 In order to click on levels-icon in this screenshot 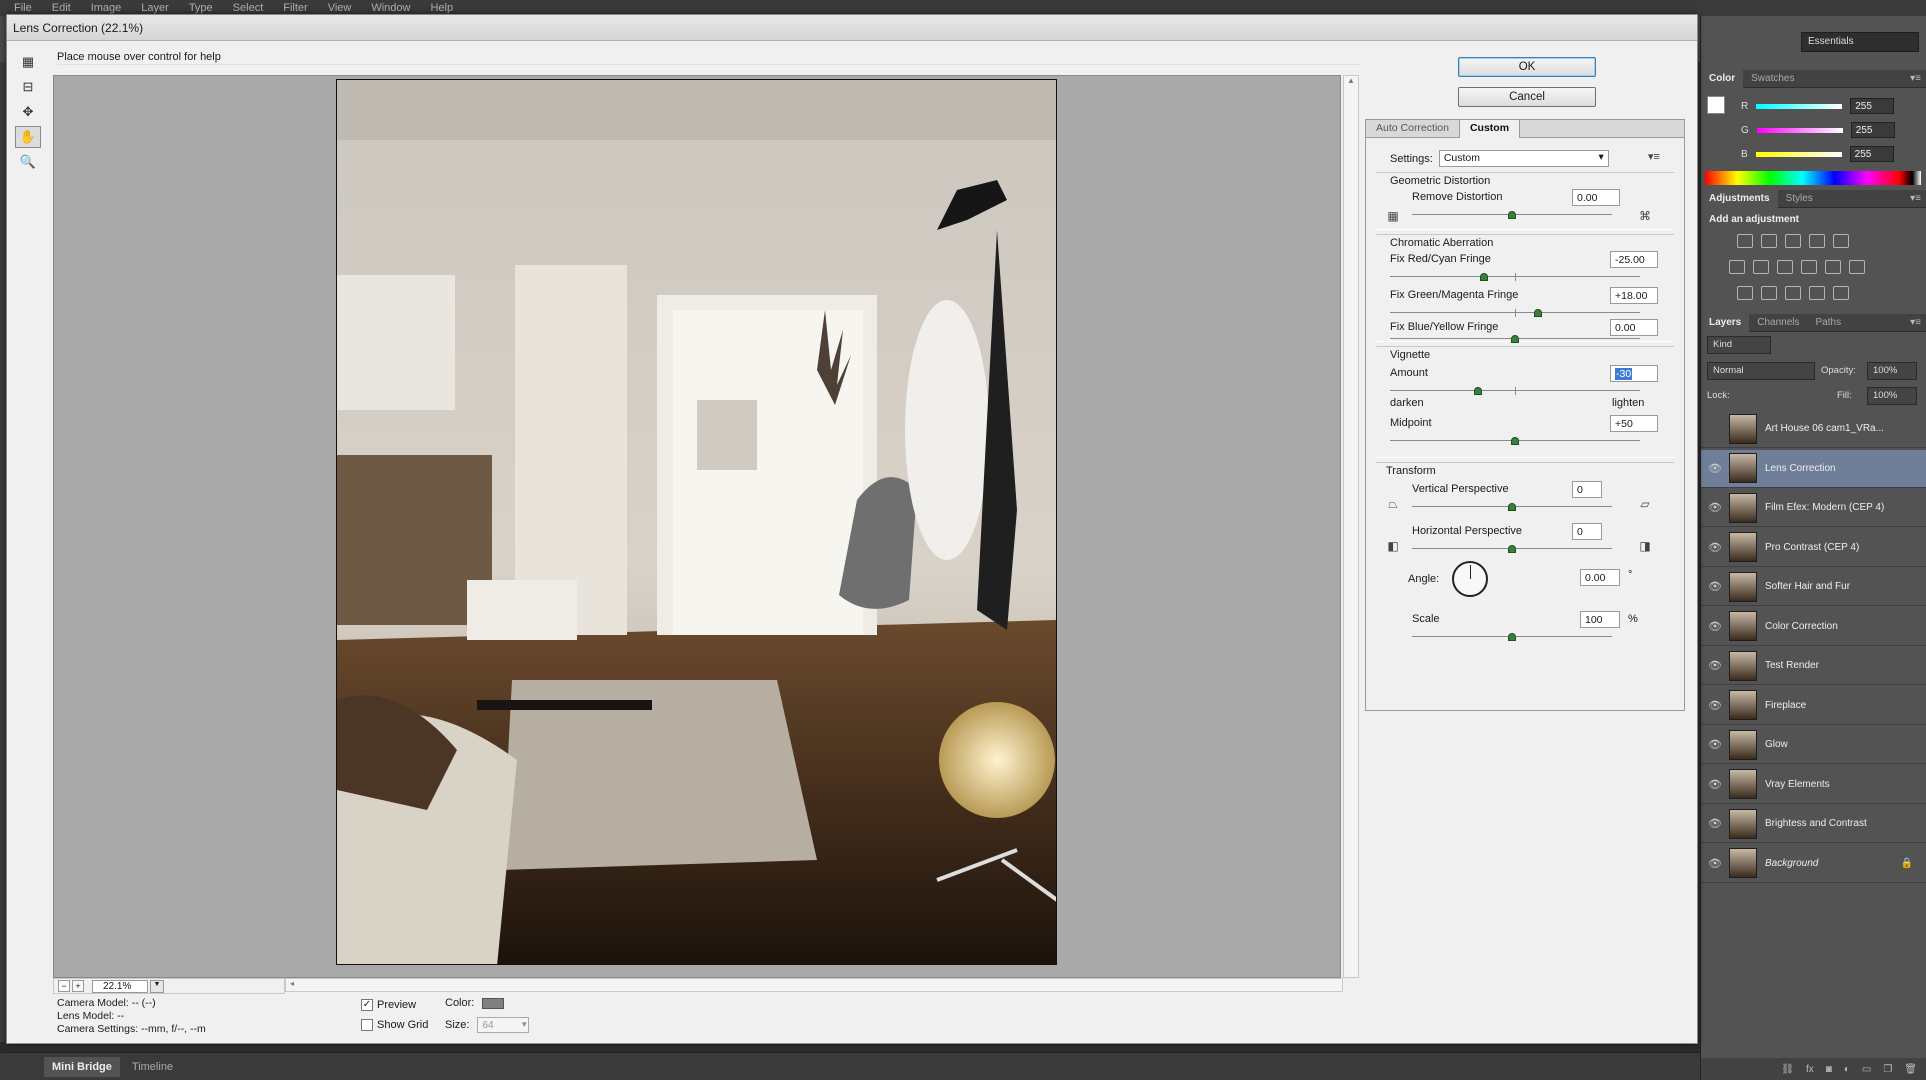, I will do `click(1769, 241)`.